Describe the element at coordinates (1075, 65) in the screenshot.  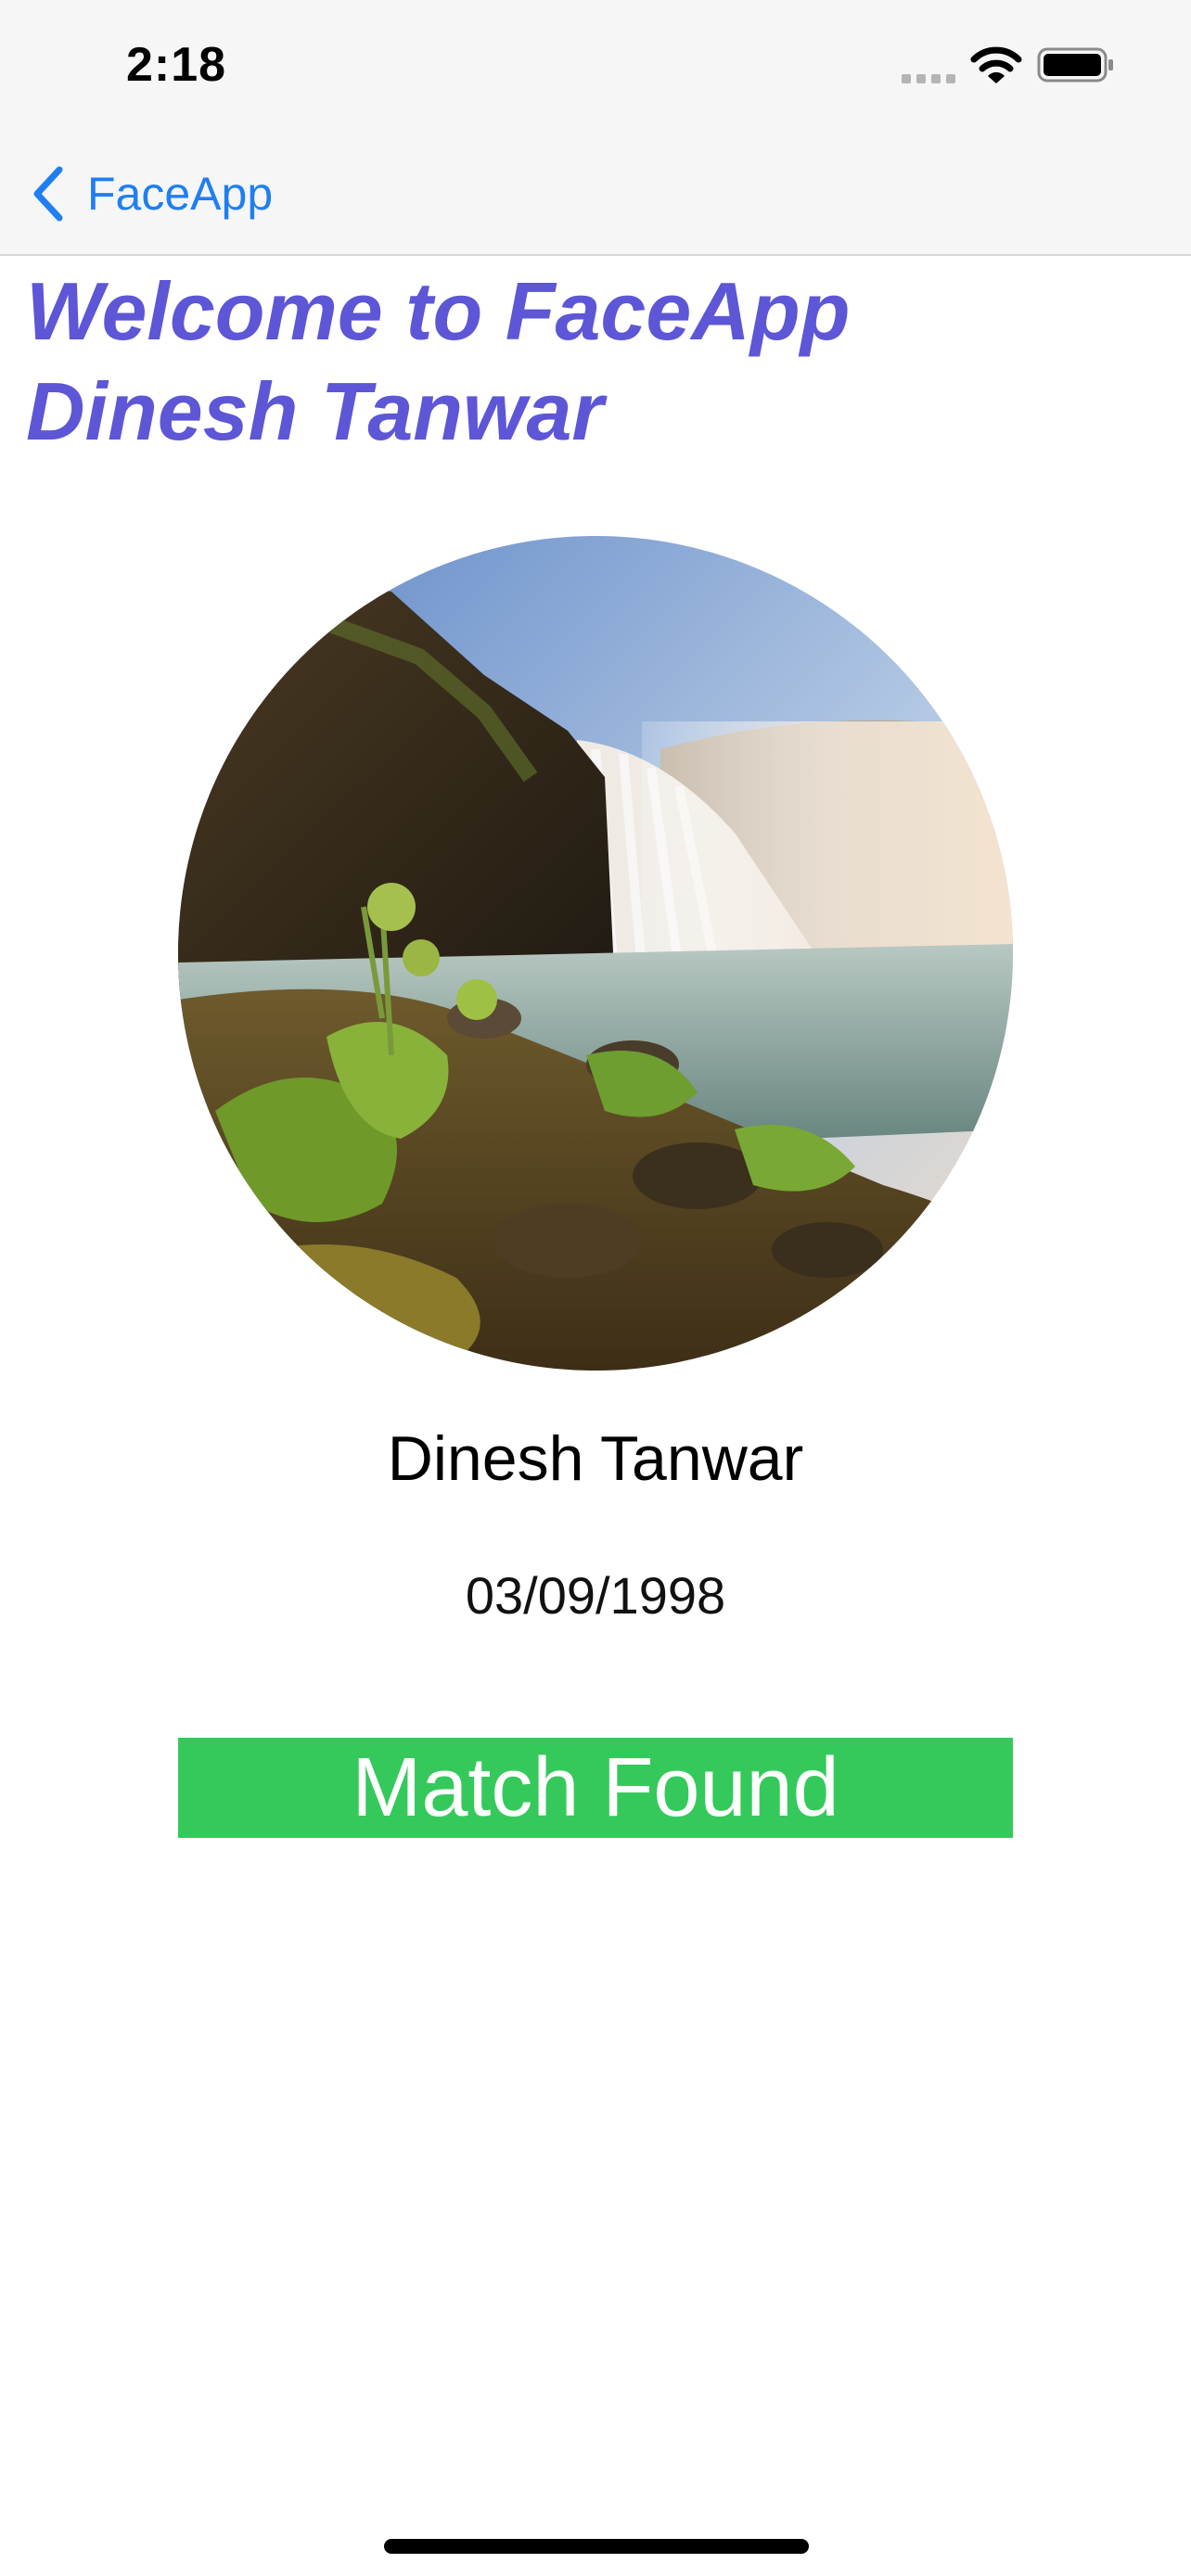
I see `battery-icon` at that location.